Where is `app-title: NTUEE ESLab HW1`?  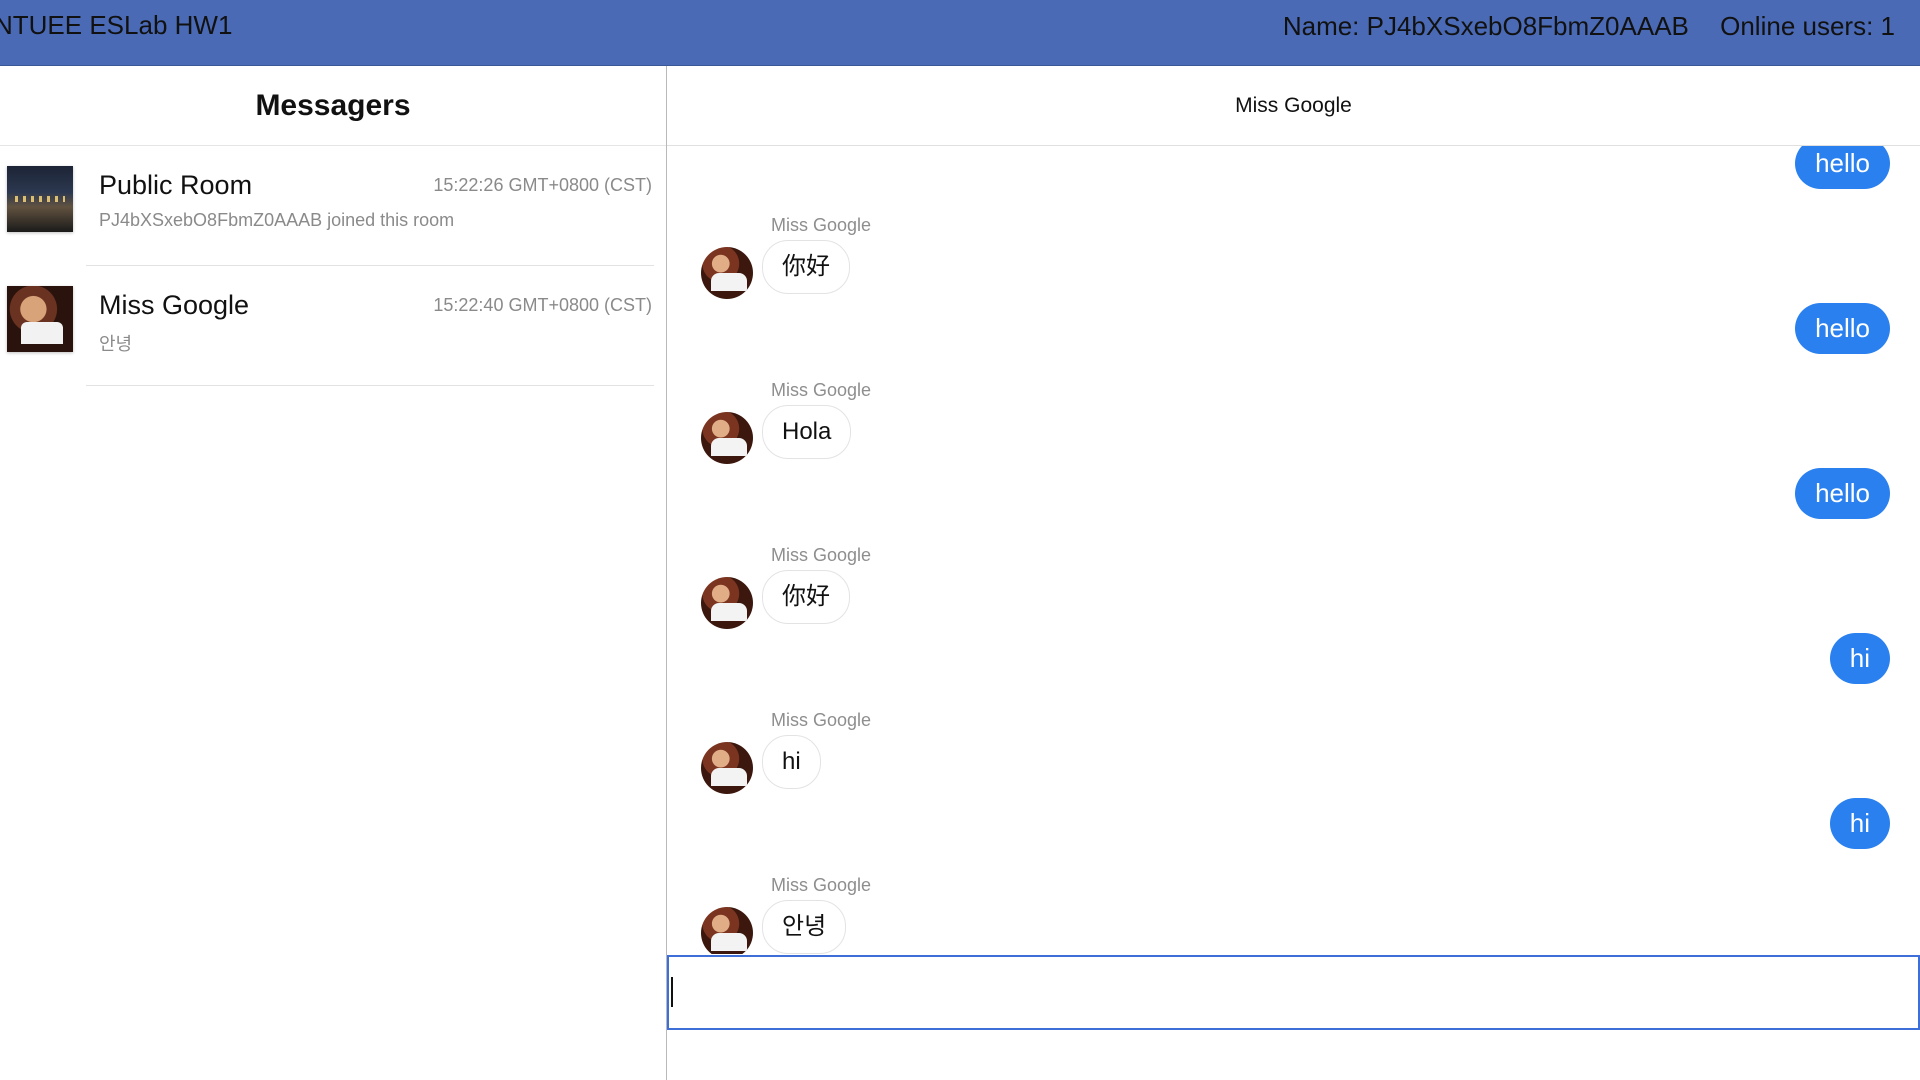 app-title: NTUEE ESLab HW1 is located at coordinates (116, 25).